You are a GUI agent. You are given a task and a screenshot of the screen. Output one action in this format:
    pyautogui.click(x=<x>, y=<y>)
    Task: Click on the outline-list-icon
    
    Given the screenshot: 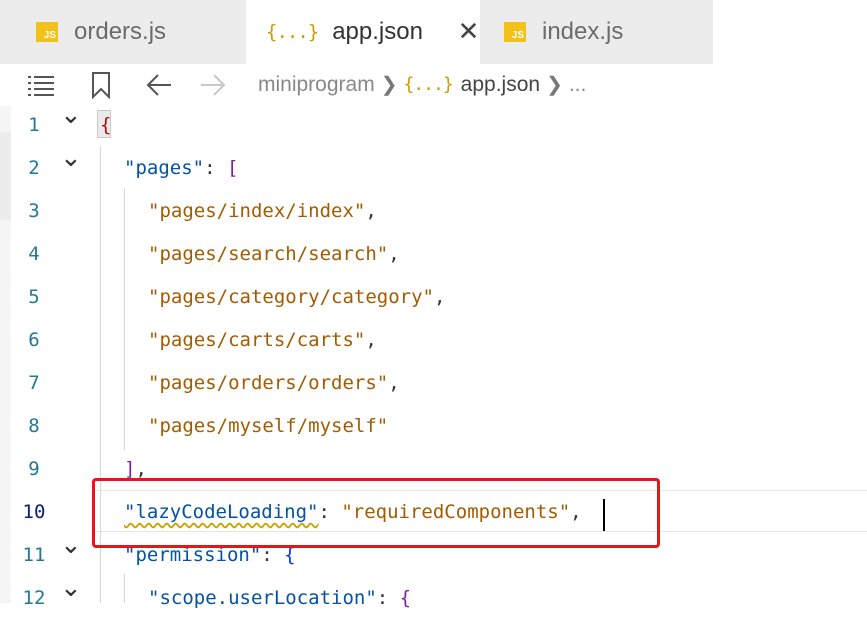 What is the action you would take?
    pyautogui.click(x=41, y=85)
    